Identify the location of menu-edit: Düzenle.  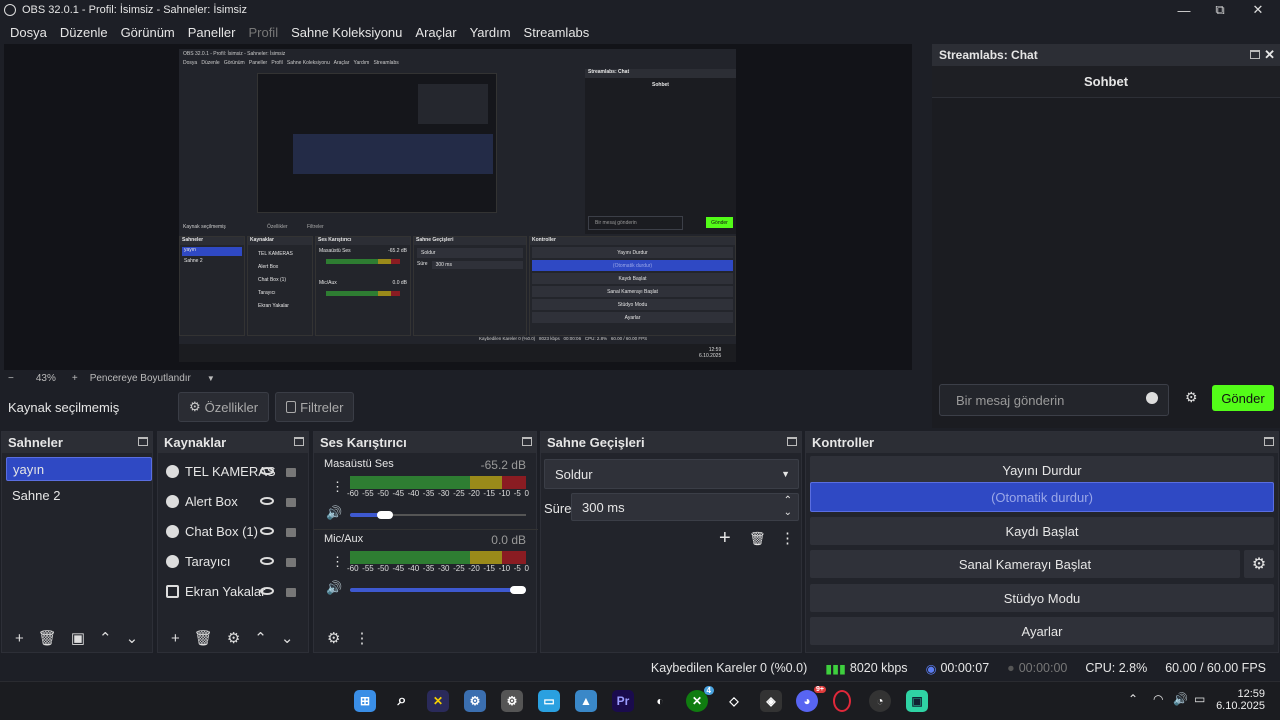
(84, 32).